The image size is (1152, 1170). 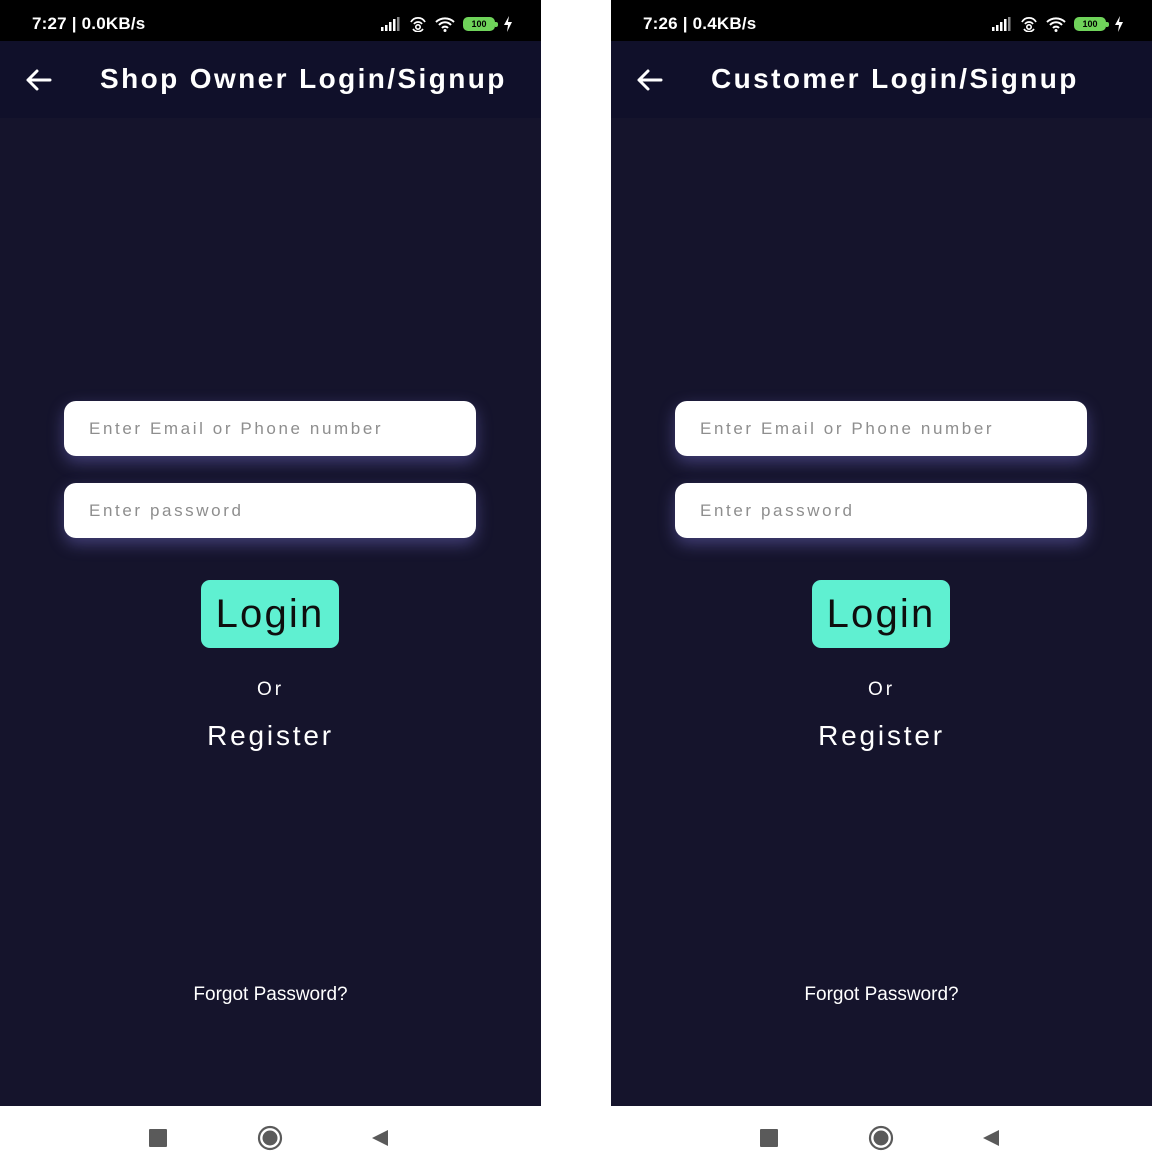 What do you see at coordinates (881, 20) in the screenshot?
I see `status-bar: 7:26 | 0.4KB/s 100` at bounding box center [881, 20].